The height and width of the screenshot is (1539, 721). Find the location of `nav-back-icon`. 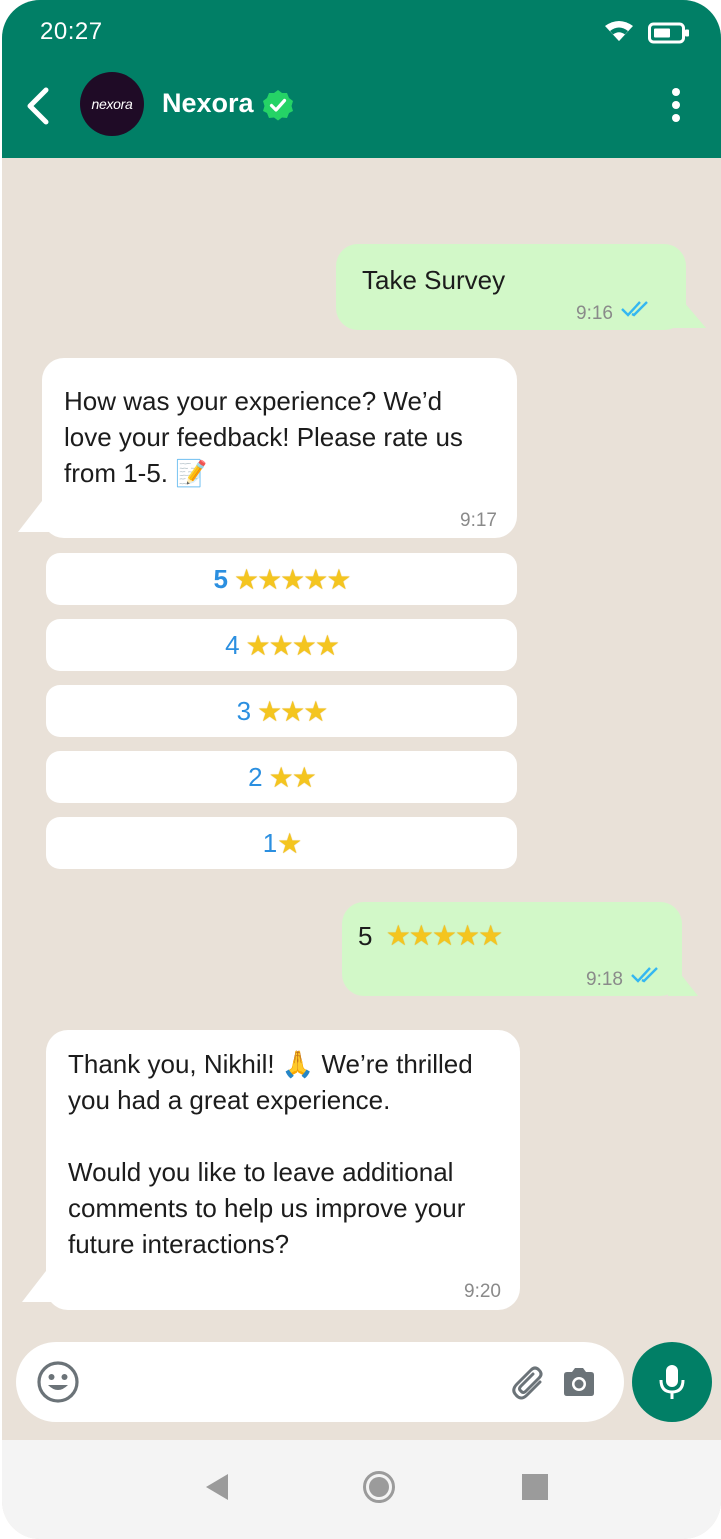

nav-back-icon is located at coordinates (217, 1487).